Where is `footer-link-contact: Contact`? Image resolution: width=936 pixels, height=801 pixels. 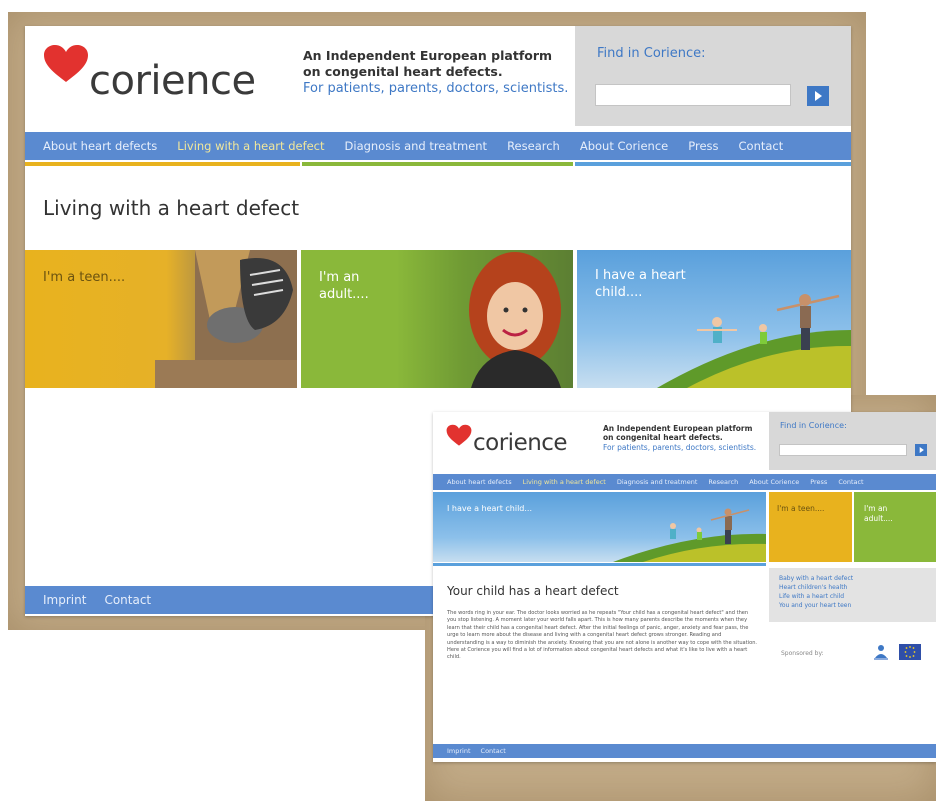
footer-link-contact: Contact is located at coordinates (127, 600).